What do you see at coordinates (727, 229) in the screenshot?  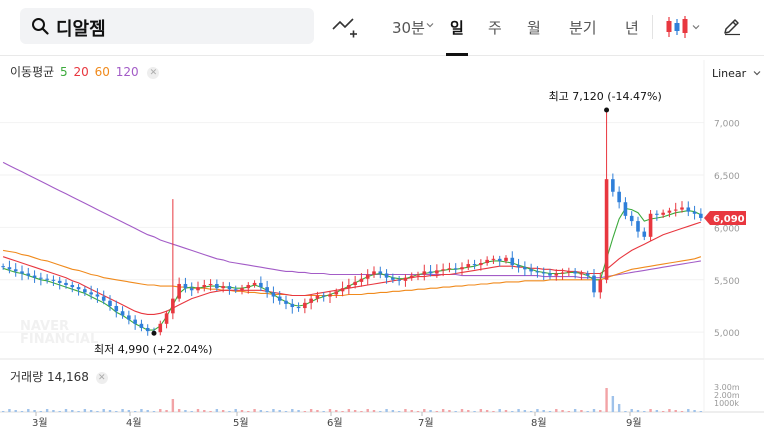 I see `y-tick-label: 6,000` at bounding box center [727, 229].